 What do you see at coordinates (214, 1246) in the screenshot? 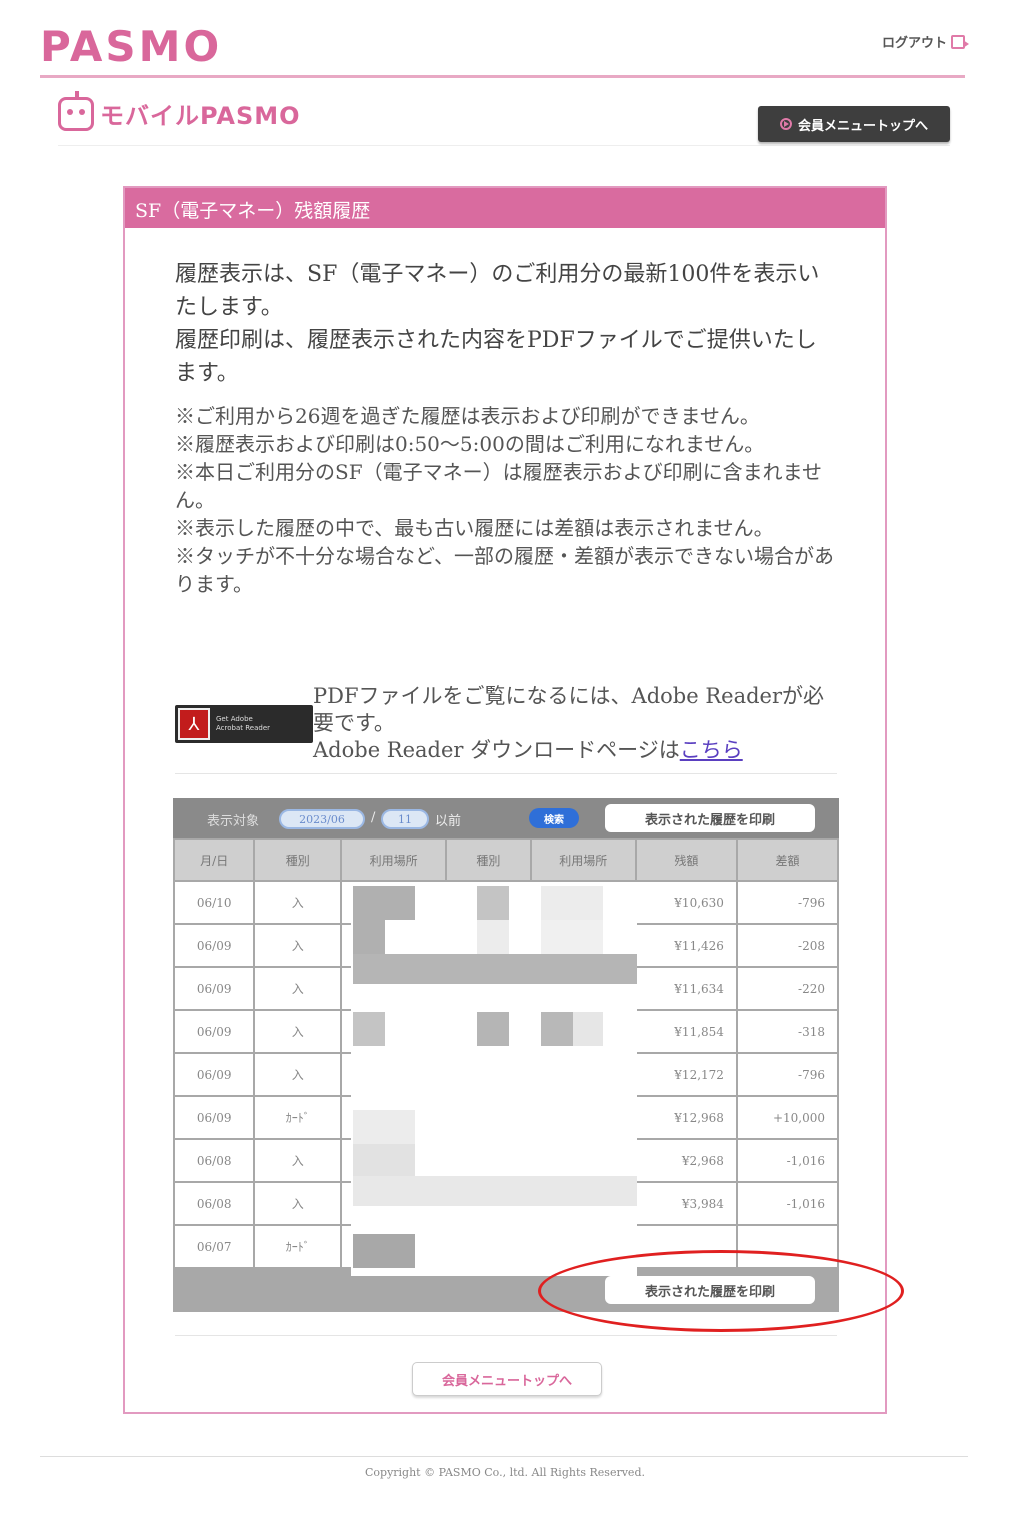
I see `cell-date: 06/07` at bounding box center [214, 1246].